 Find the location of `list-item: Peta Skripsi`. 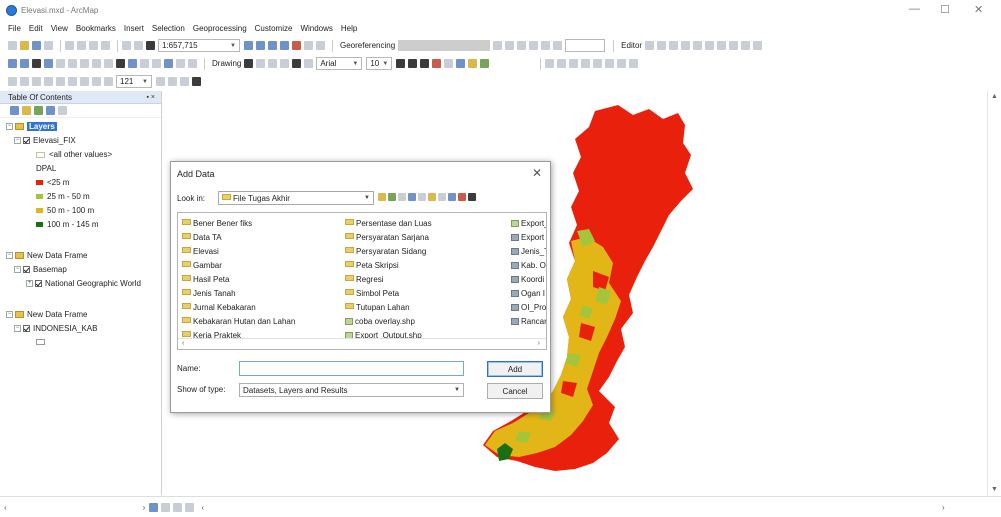

list-item: Peta Skripsi is located at coordinates (388, 265).